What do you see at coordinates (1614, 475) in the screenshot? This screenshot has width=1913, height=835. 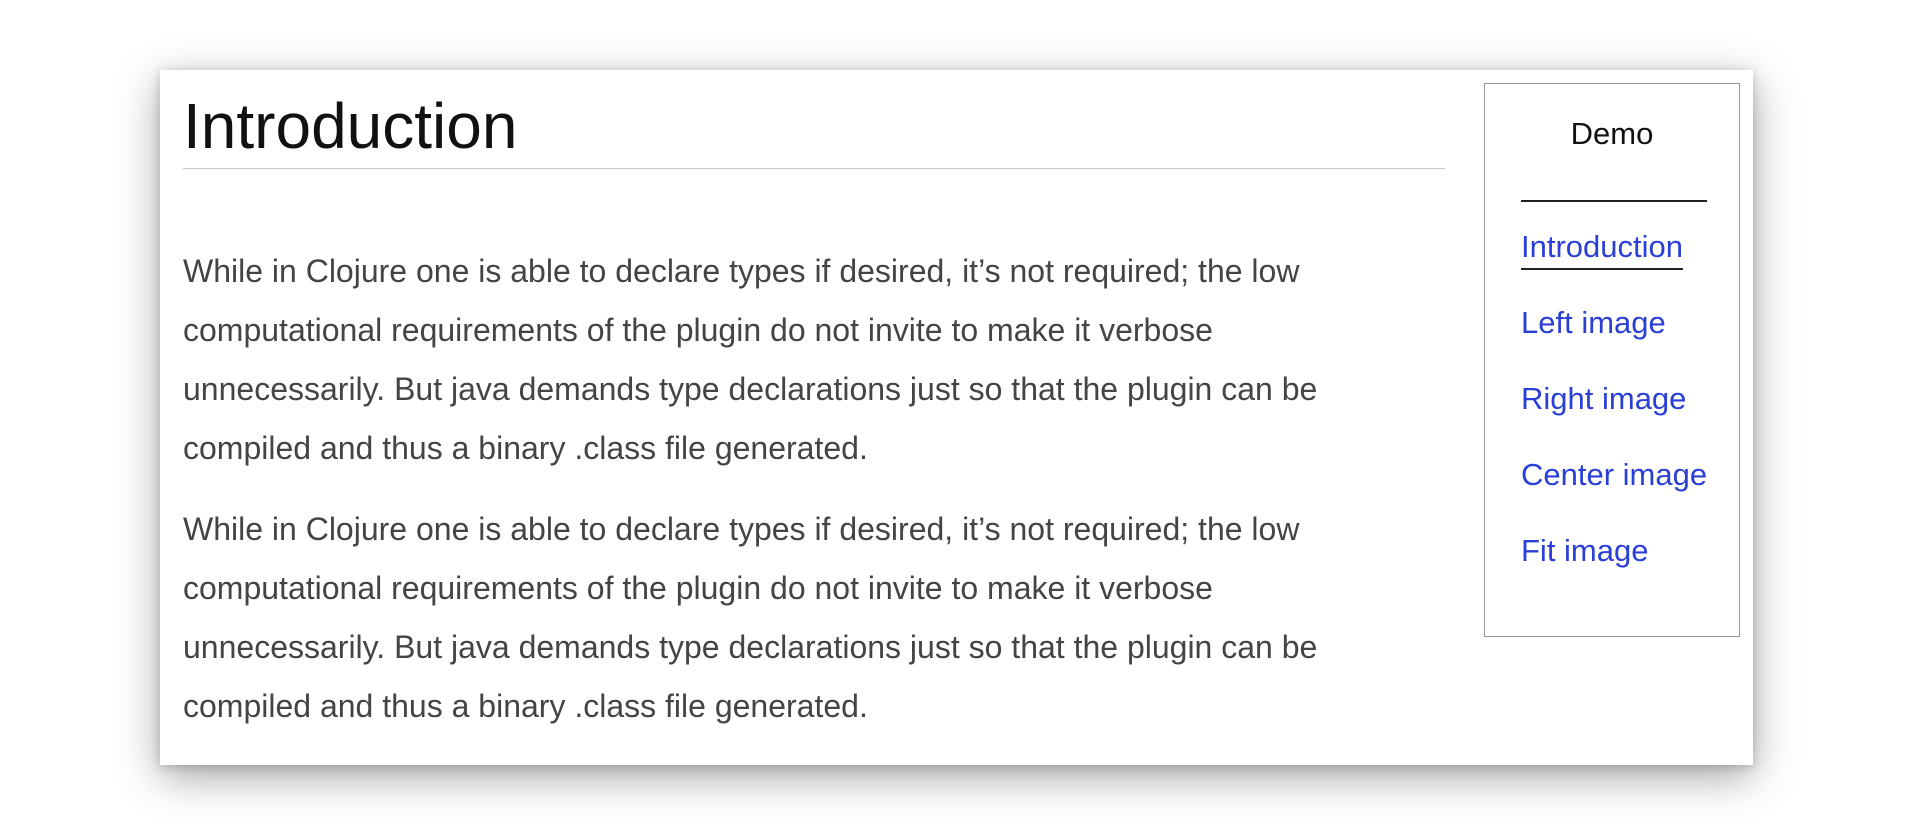 I see `toc-link-center-image: Center image` at bounding box center [1614, 475].